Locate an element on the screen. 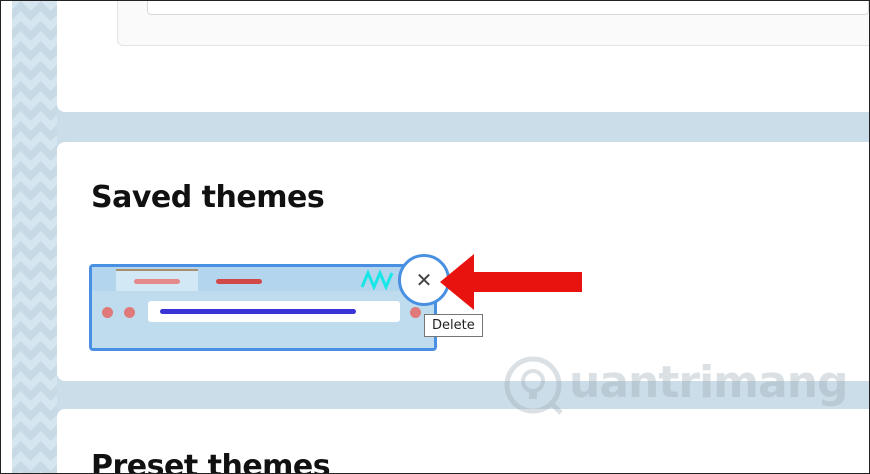  previous-settings-input is located at coordinates (508, 8).